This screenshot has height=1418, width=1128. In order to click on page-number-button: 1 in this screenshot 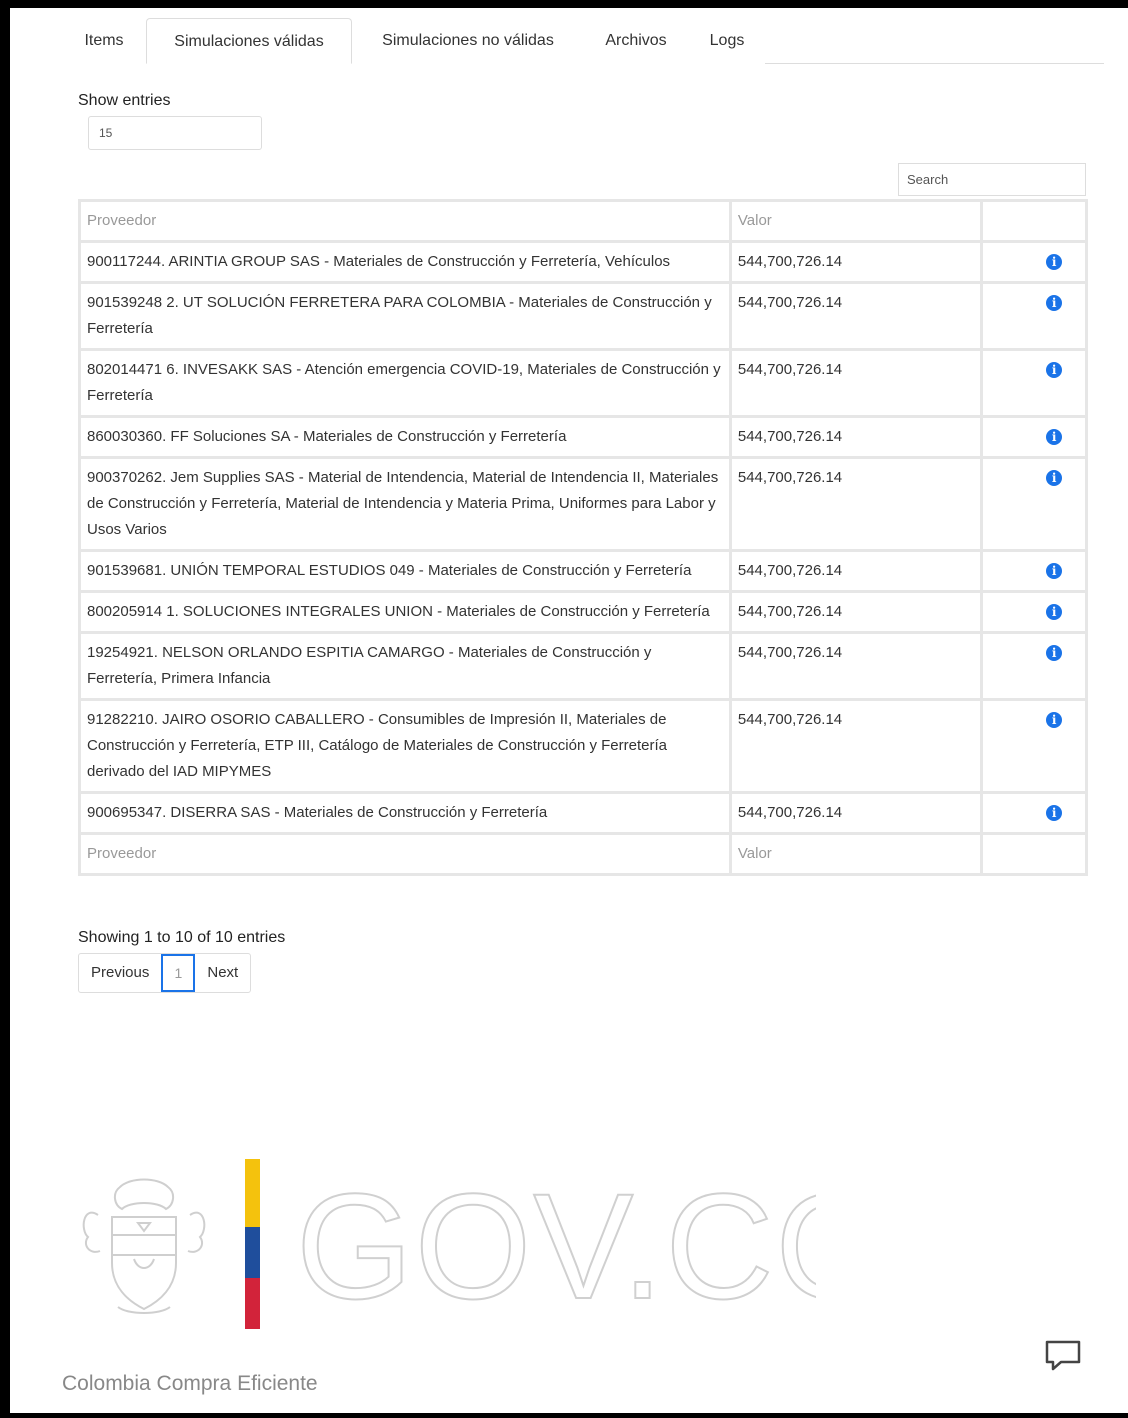, I will do `click(178, 973)`.